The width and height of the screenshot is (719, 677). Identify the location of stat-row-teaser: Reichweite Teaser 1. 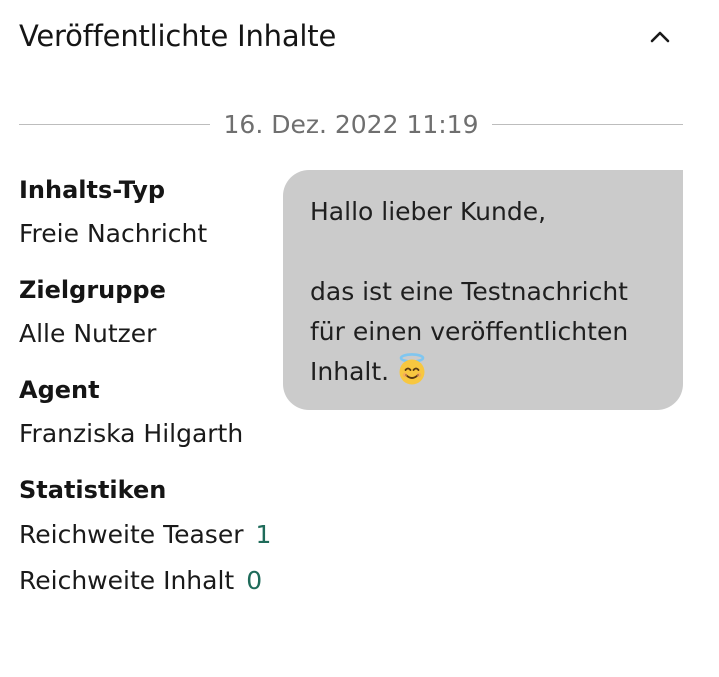
(154, 535).